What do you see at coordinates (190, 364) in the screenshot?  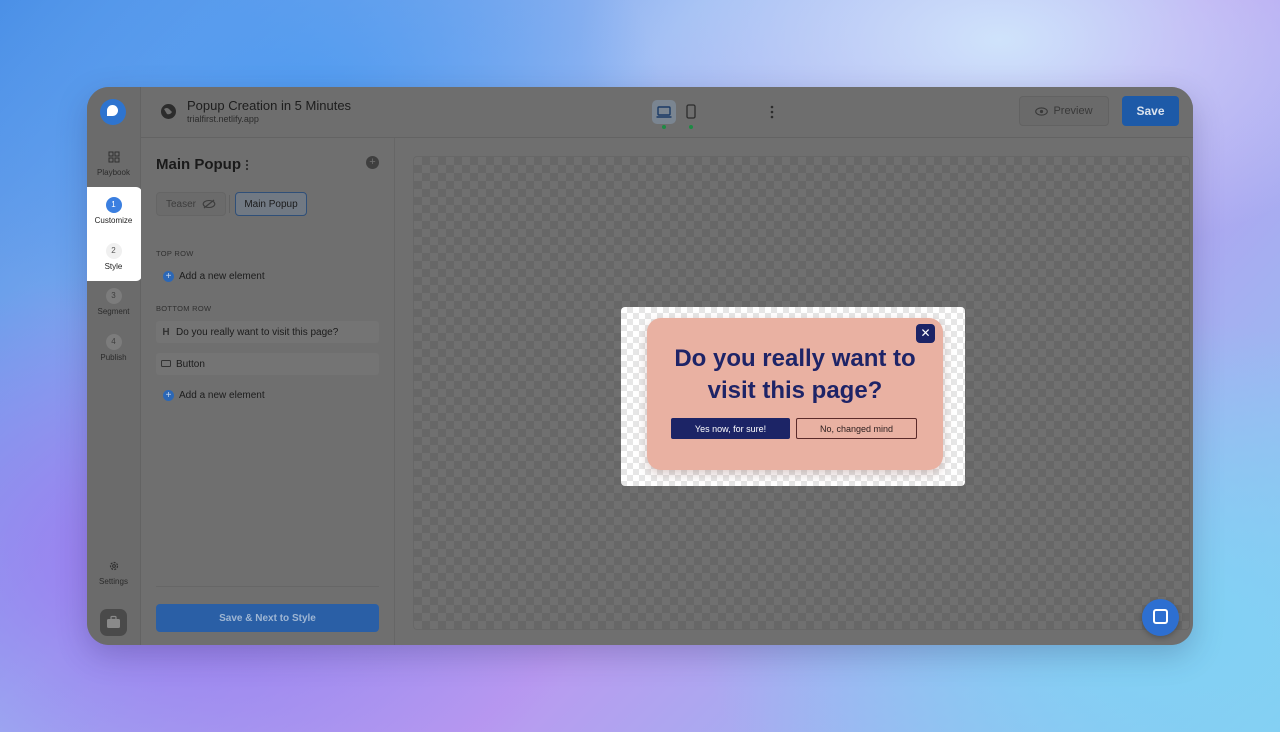 I see `element-label: Button` at bounding box center [190, 364].